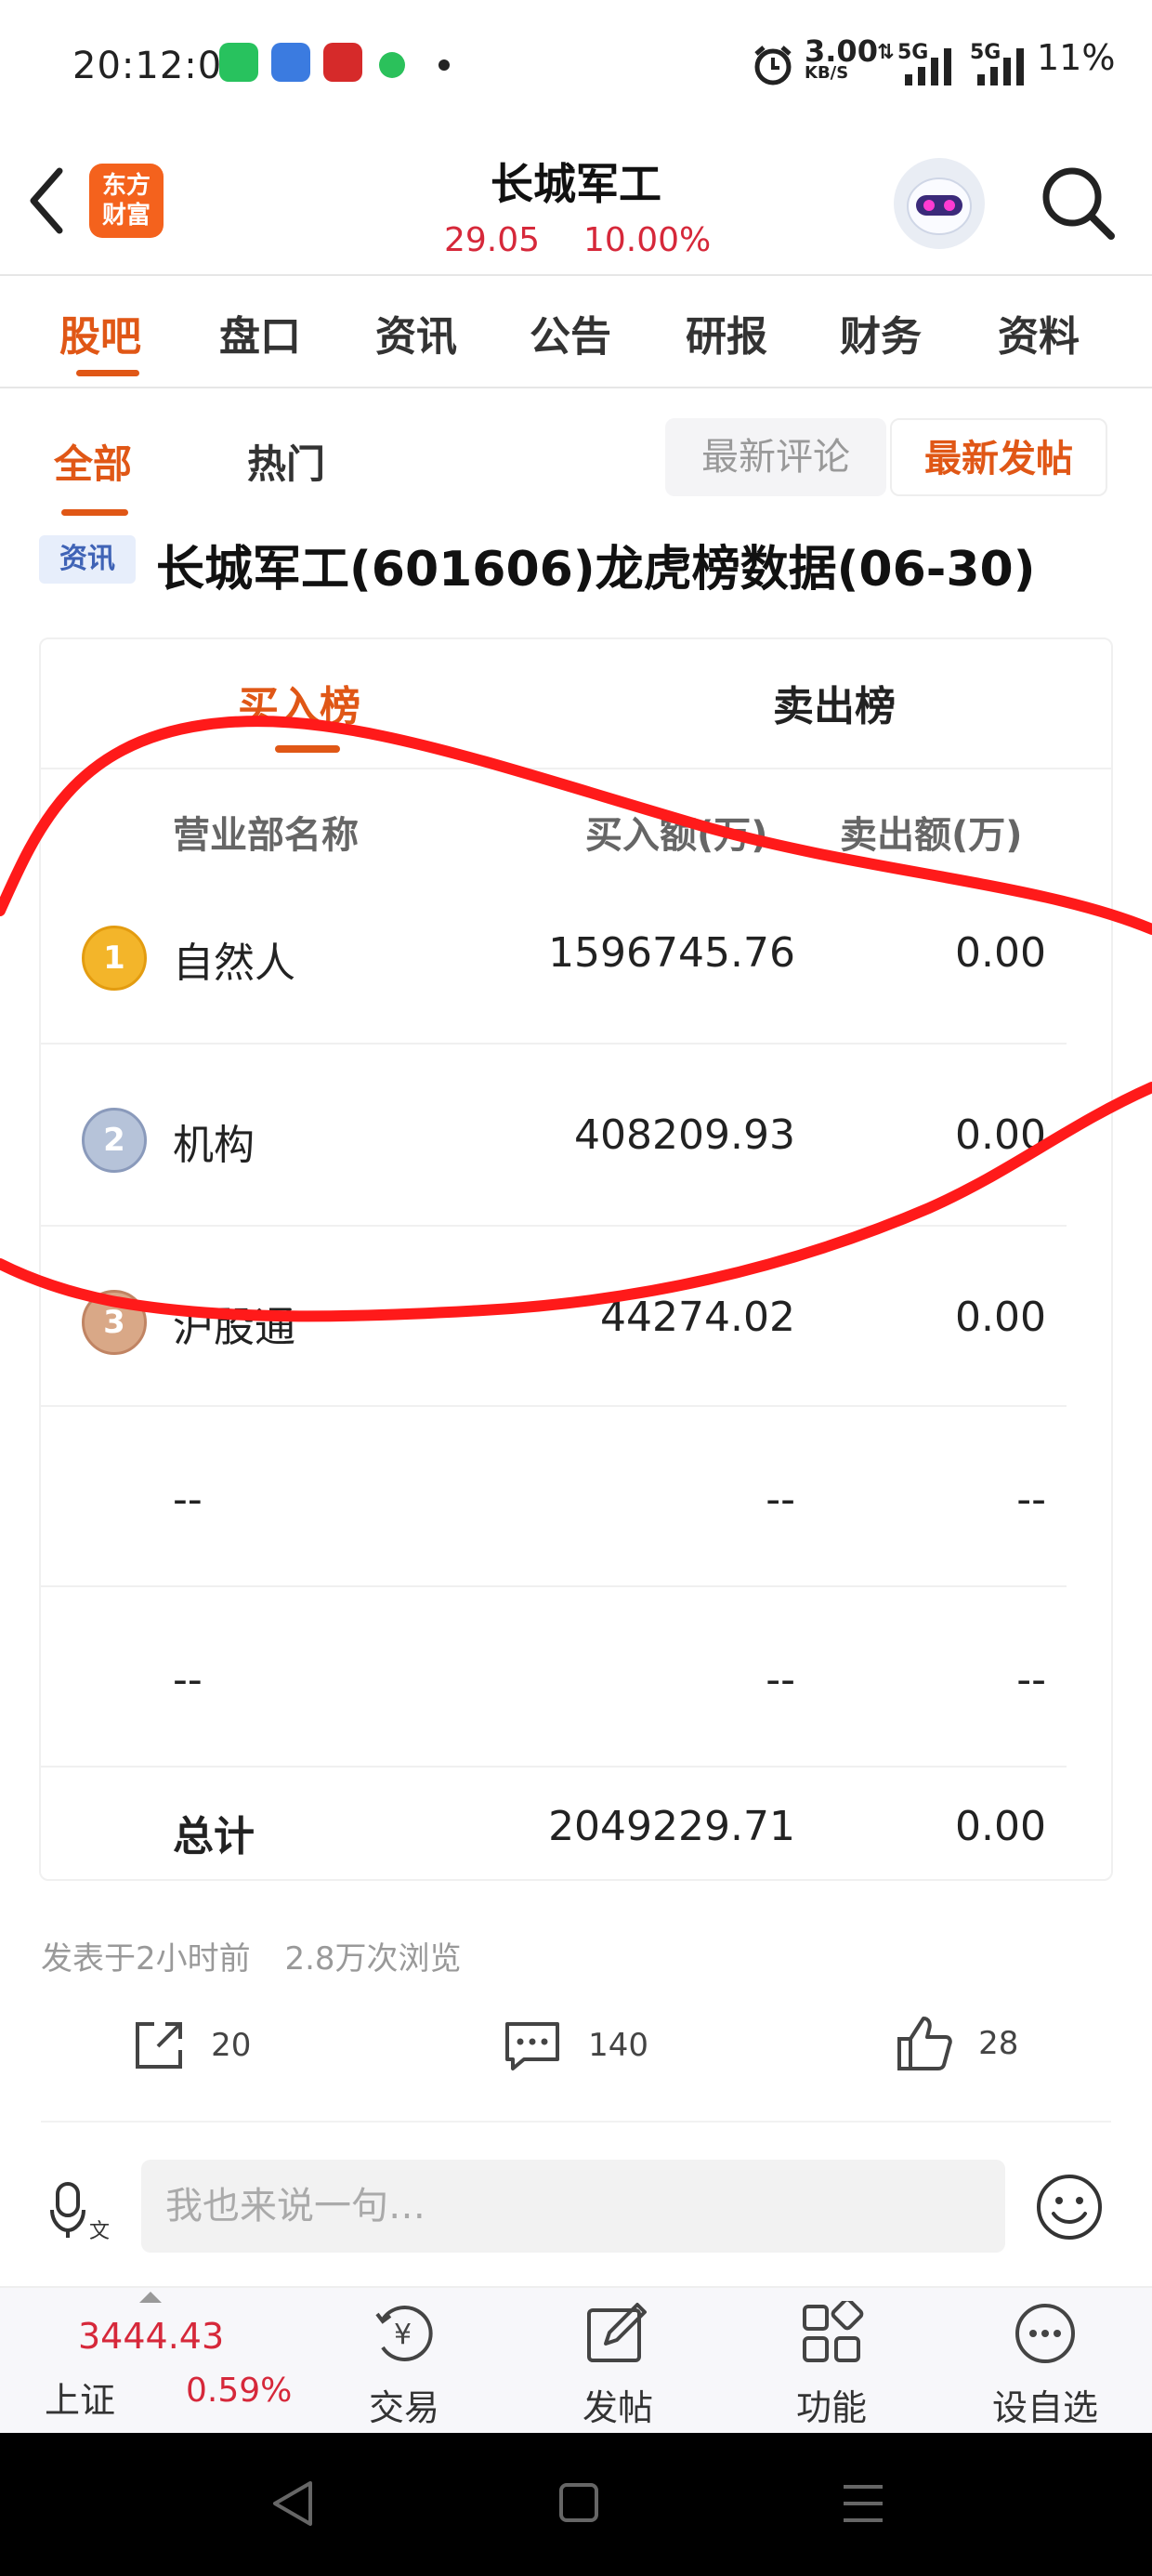  I want to click on nav-function: 功能, so click(831, 2404).